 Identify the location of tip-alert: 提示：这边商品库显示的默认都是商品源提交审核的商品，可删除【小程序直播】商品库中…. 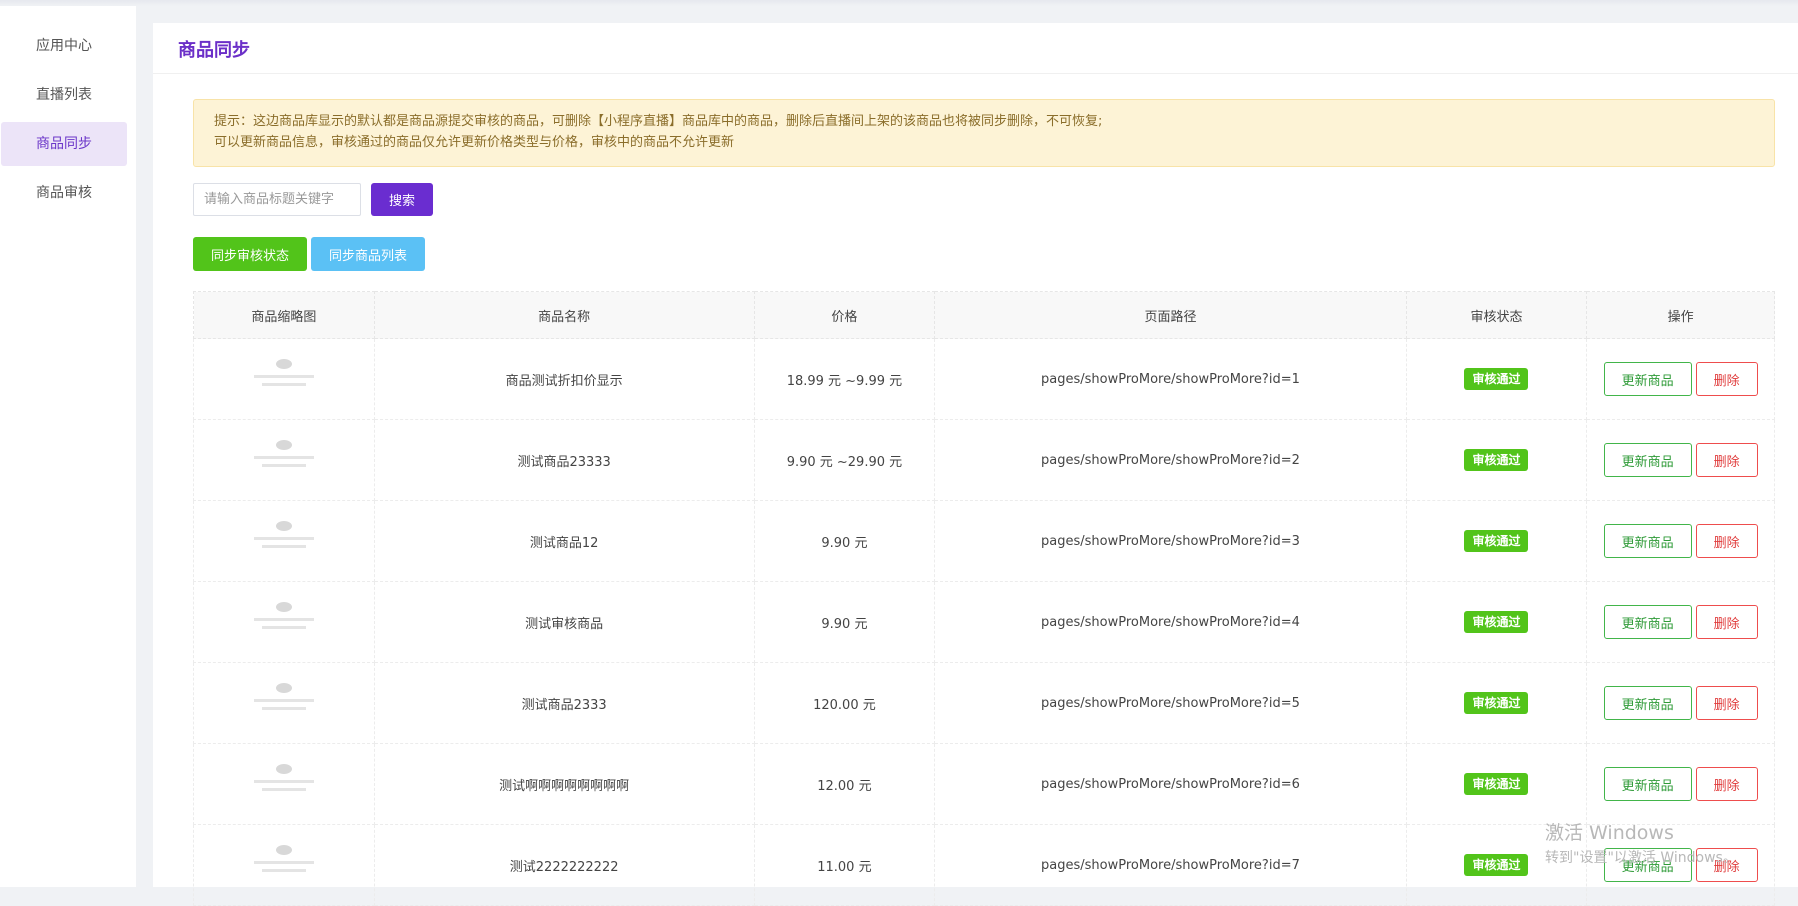
(984, 133).